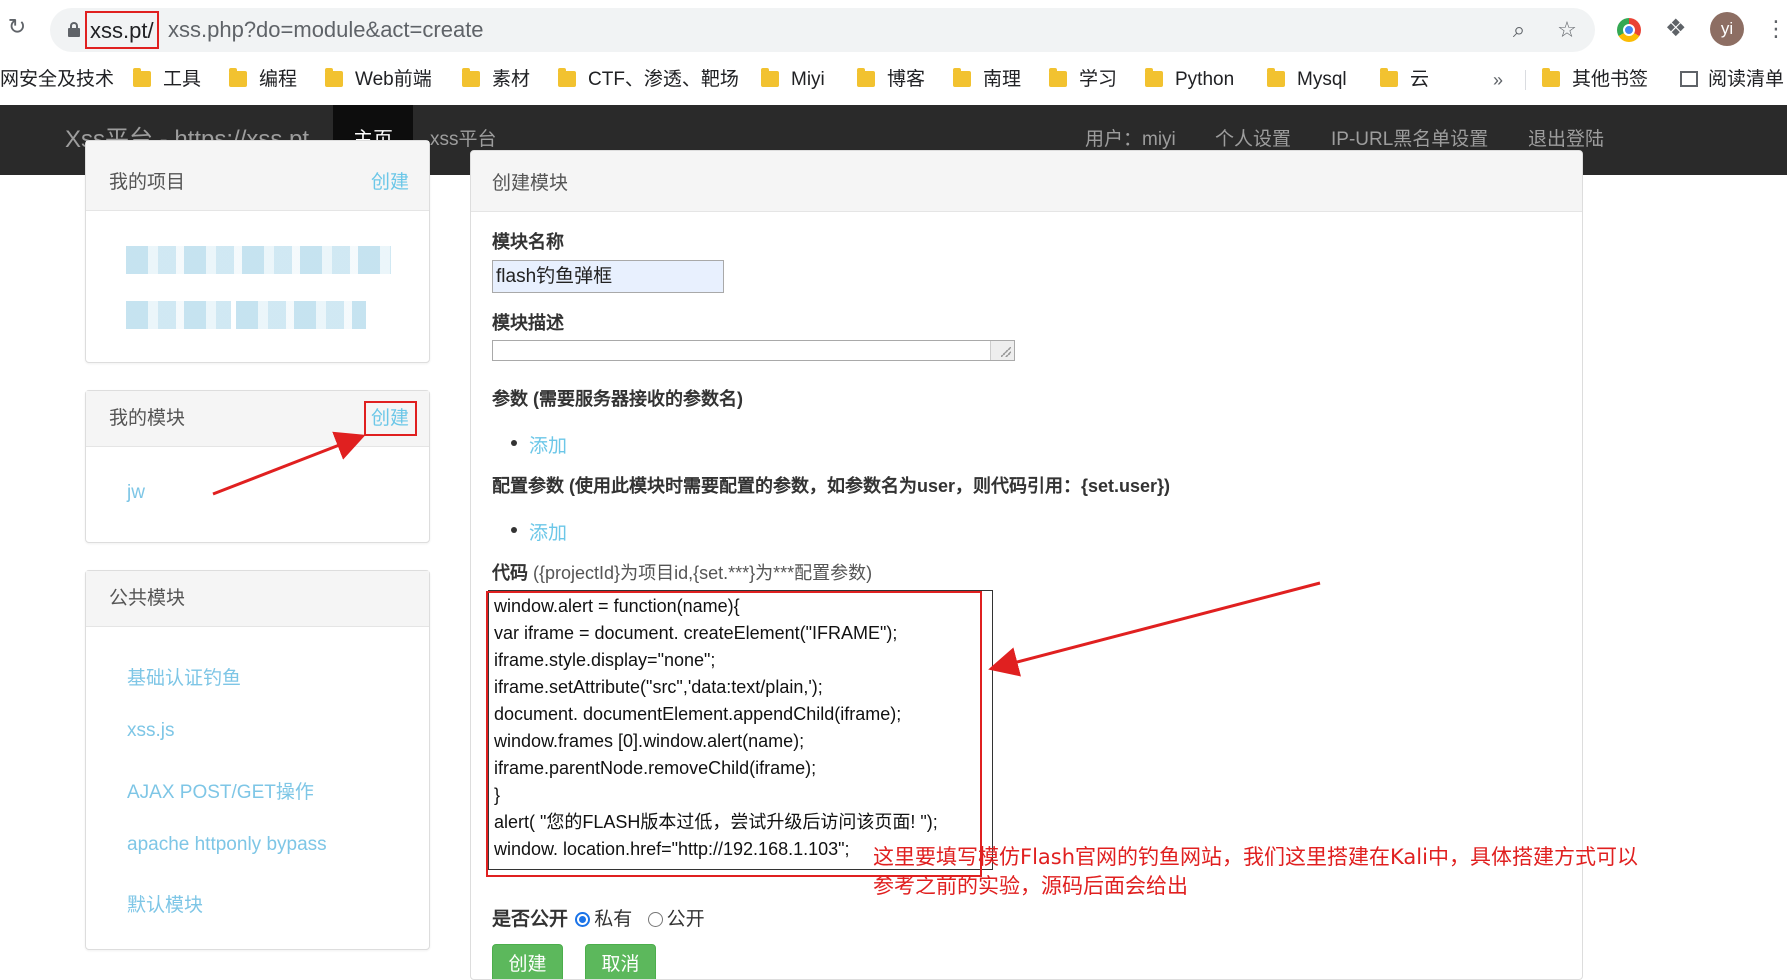  Describe the element at coordinates (289, 463) in the screenshot. I see `arrow-to-create` at that location.